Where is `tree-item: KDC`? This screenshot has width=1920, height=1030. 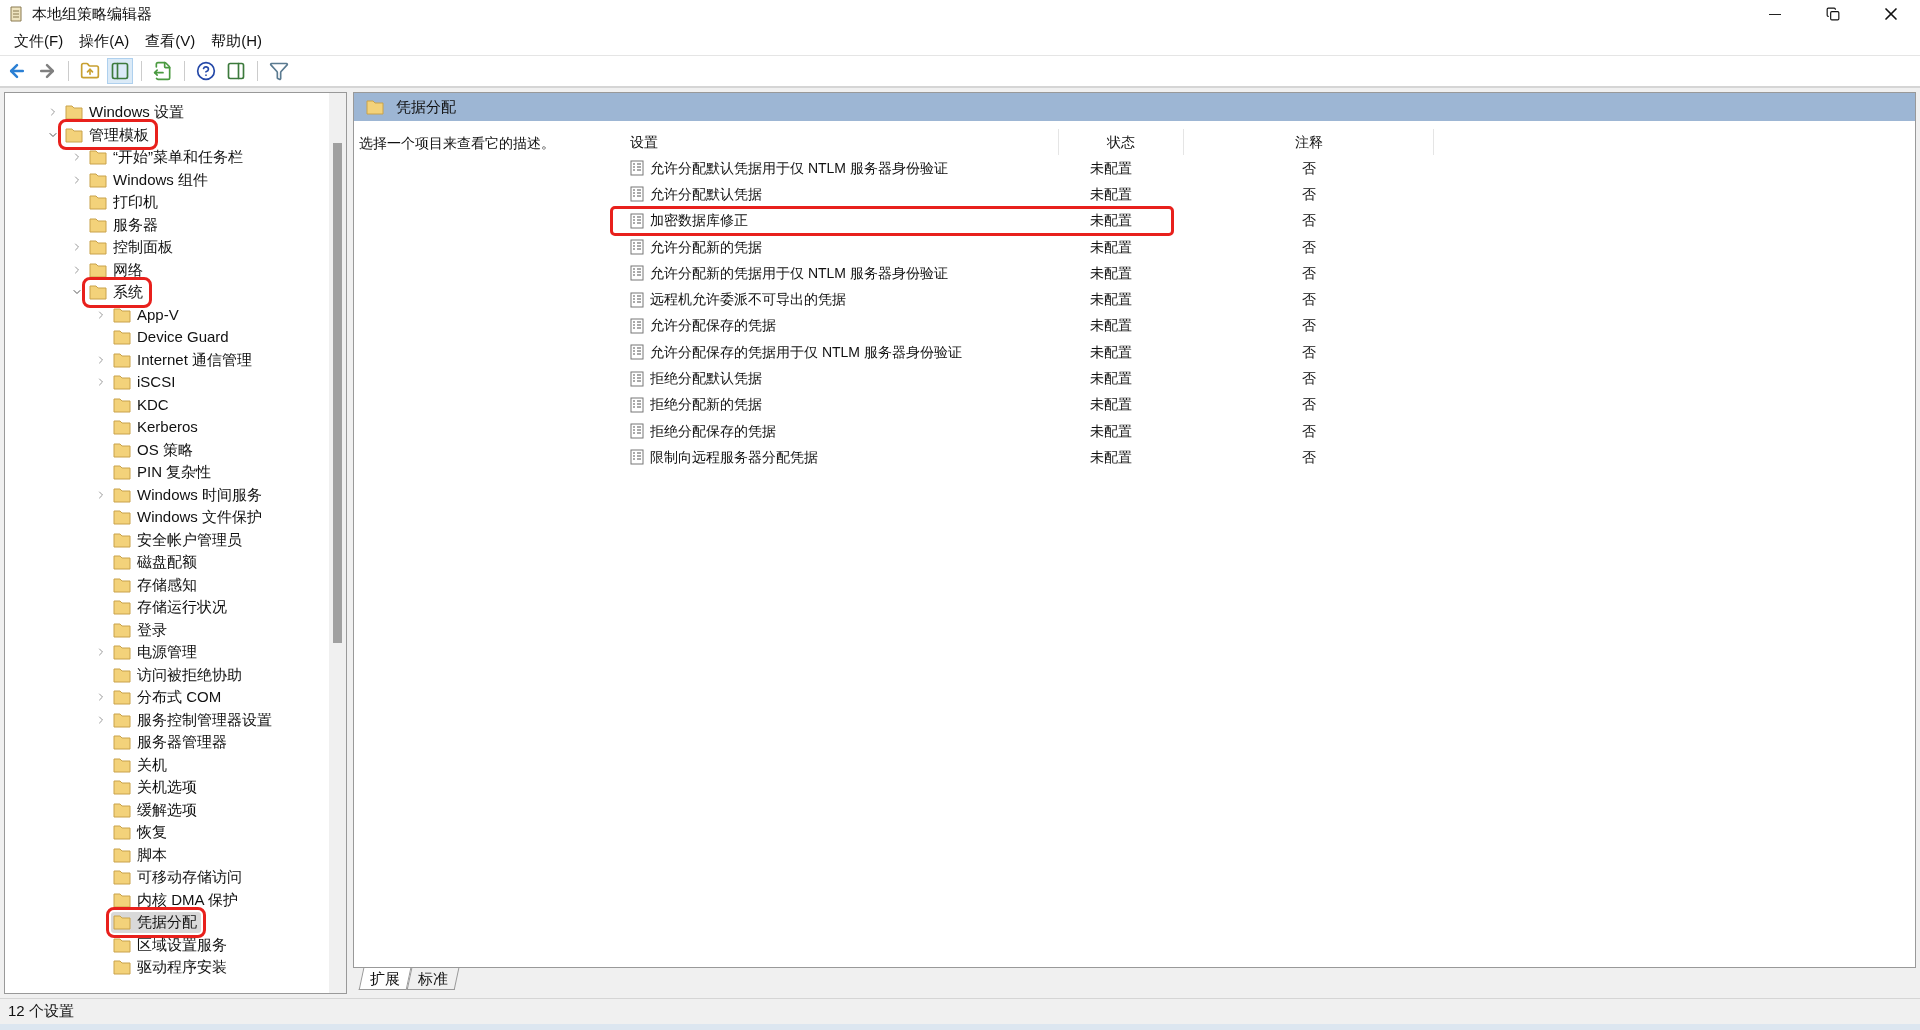
tree-item: KDC is located at coordinates (142, 405).